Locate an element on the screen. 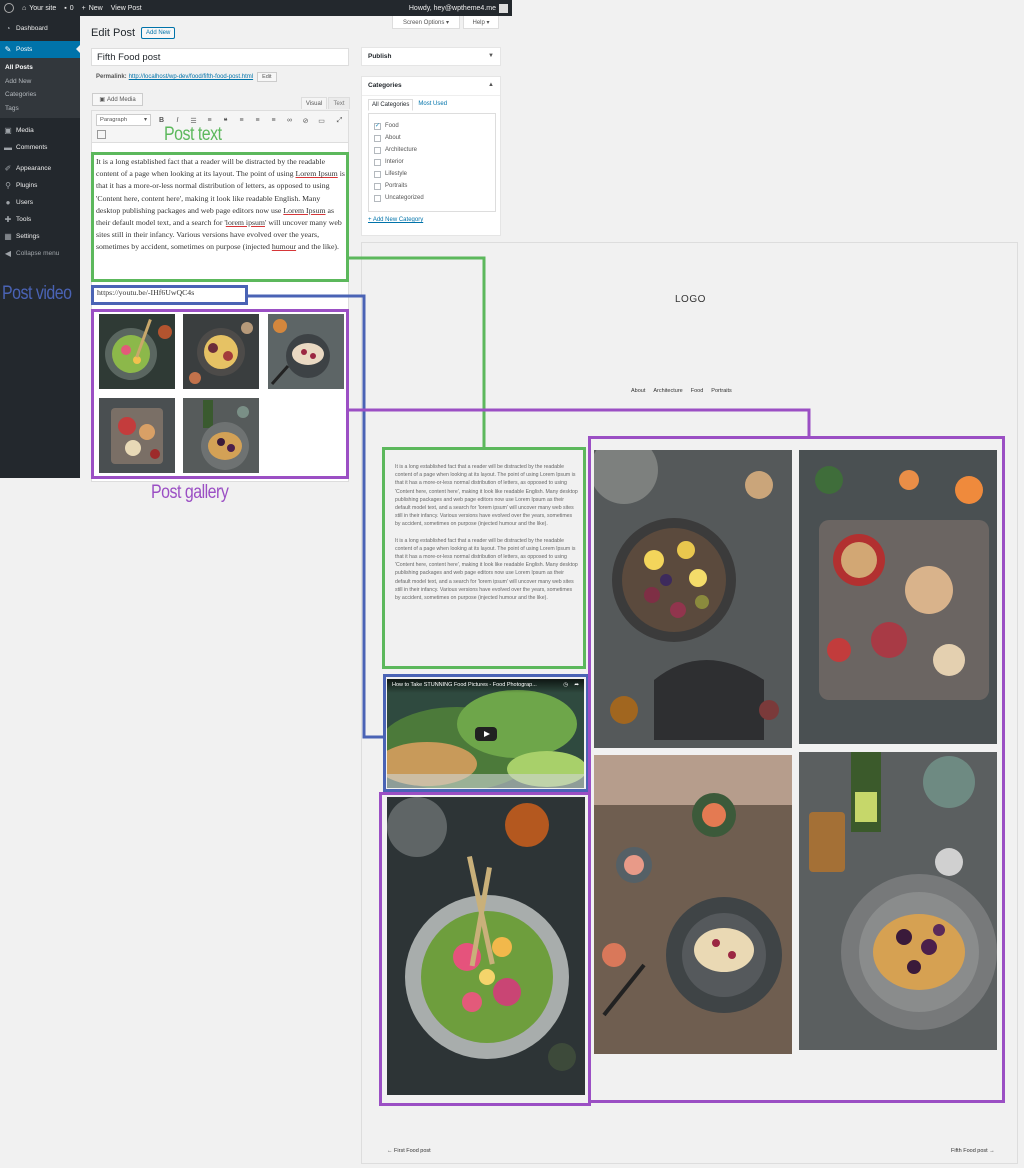 The width and height of the screenshot is (1024, 1168). format-select: Paragraph is located at coordinates (123, 120).